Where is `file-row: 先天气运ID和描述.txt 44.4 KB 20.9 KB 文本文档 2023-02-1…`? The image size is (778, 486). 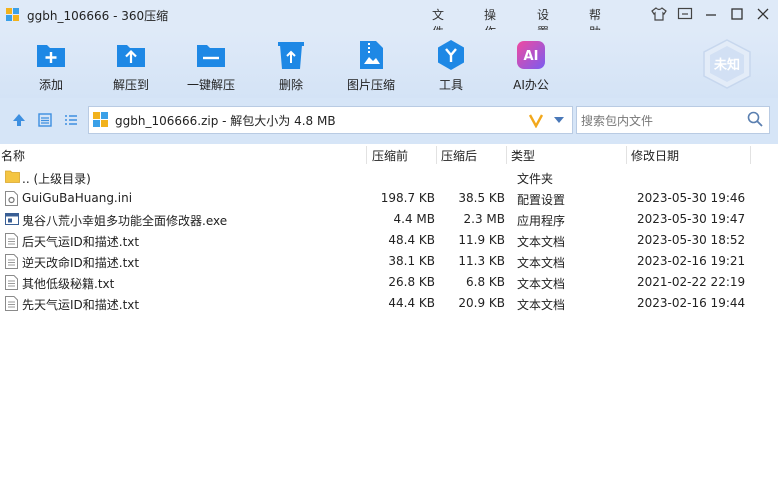 file-row: 先天气运ID和描述.txt 44.4 KB 20.9 KB 文本文档 2023-02-1… is located at coordinates (389, 303).